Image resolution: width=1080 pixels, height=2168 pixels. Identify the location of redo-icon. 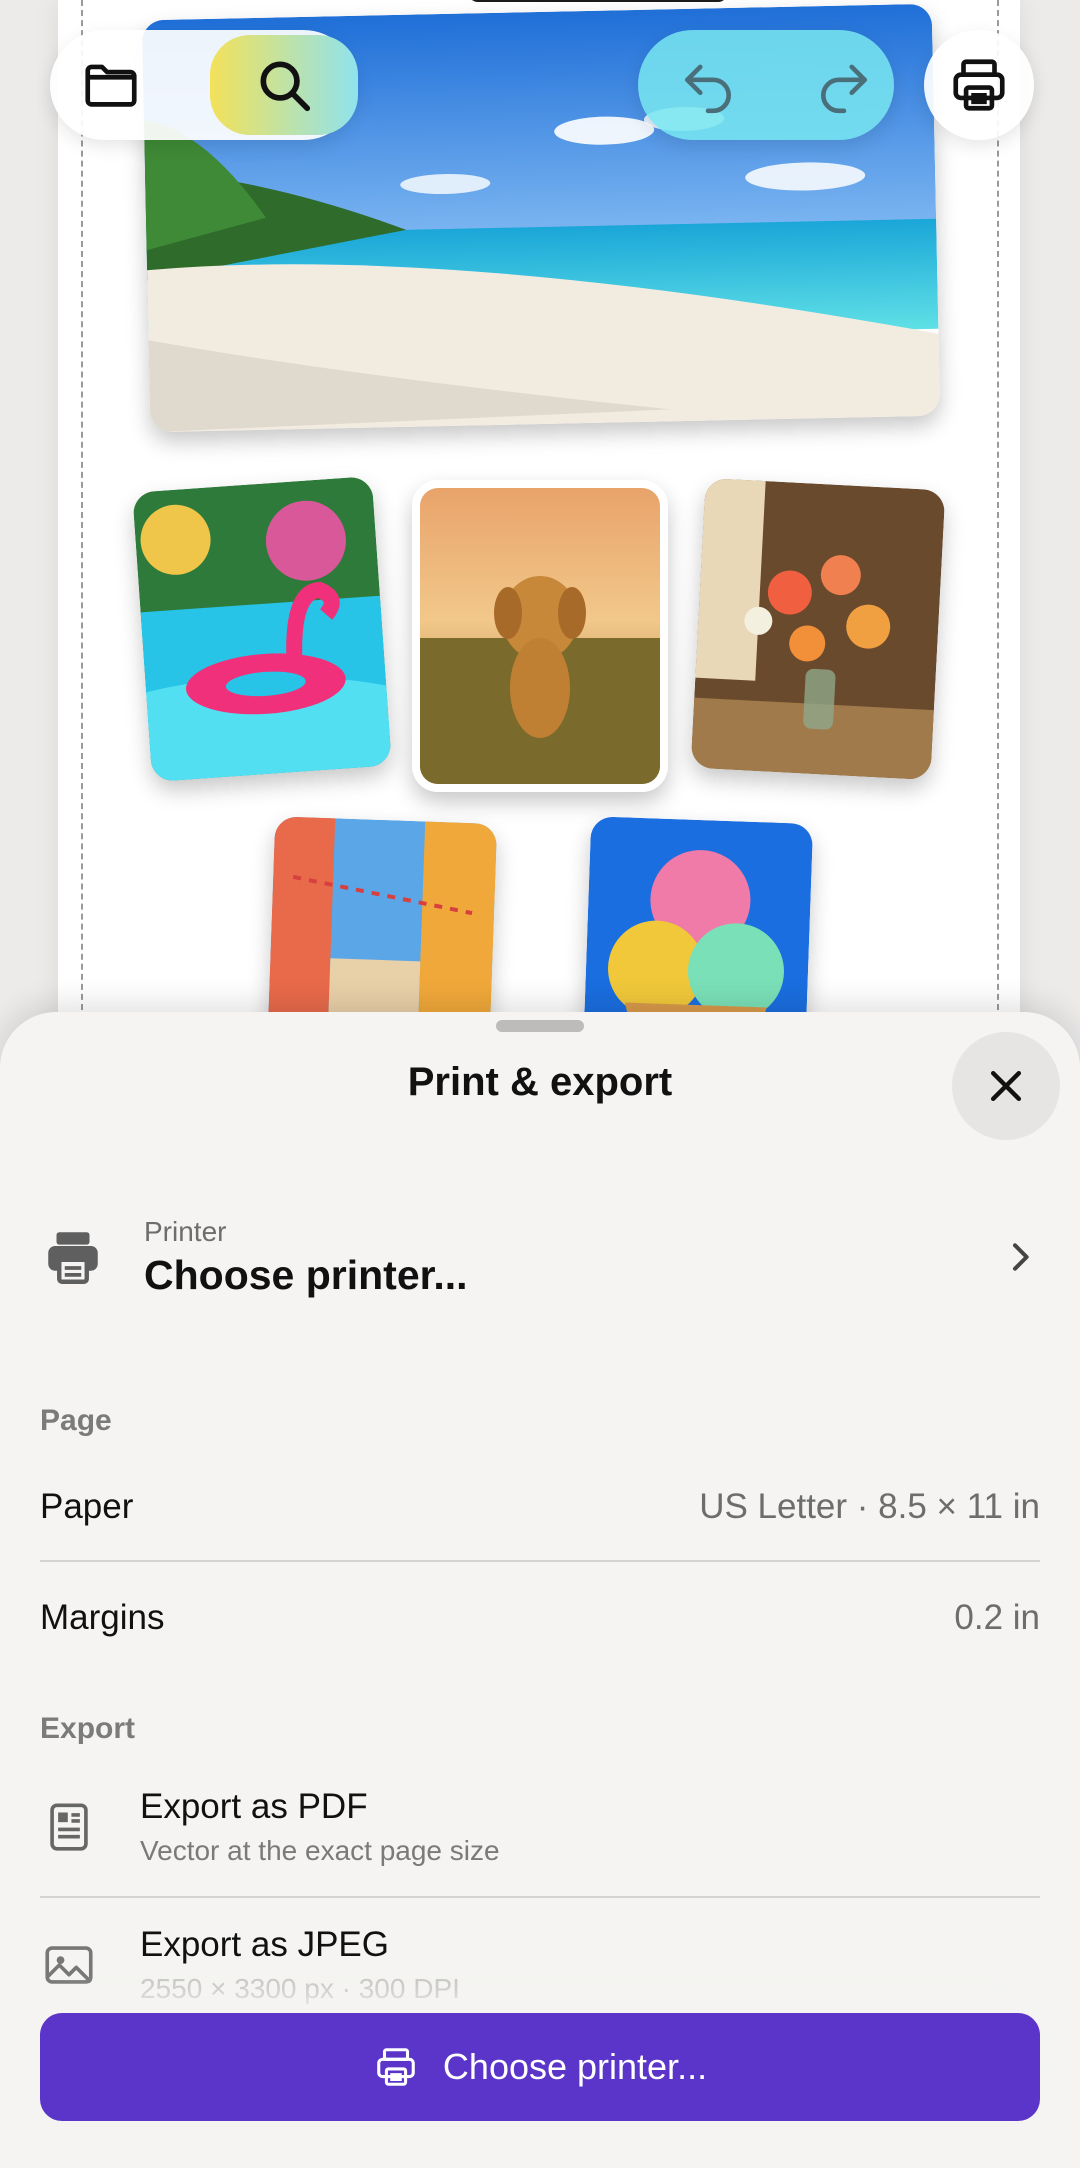
(844, 89).